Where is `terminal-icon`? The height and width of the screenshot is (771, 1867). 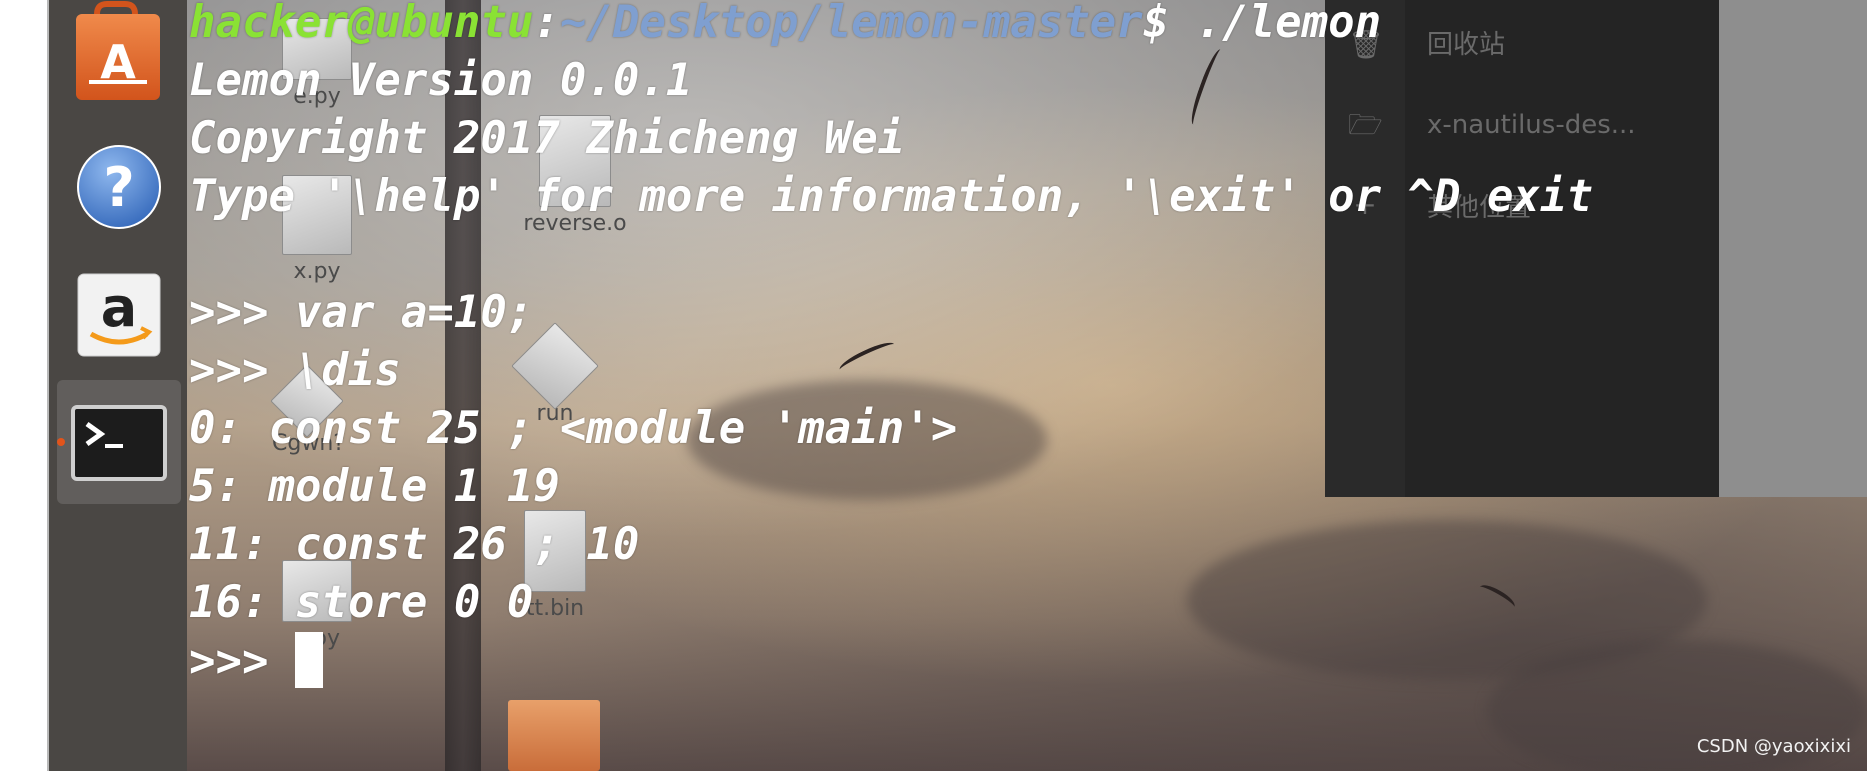 terminal-icon is located at coordinates (119, 443).